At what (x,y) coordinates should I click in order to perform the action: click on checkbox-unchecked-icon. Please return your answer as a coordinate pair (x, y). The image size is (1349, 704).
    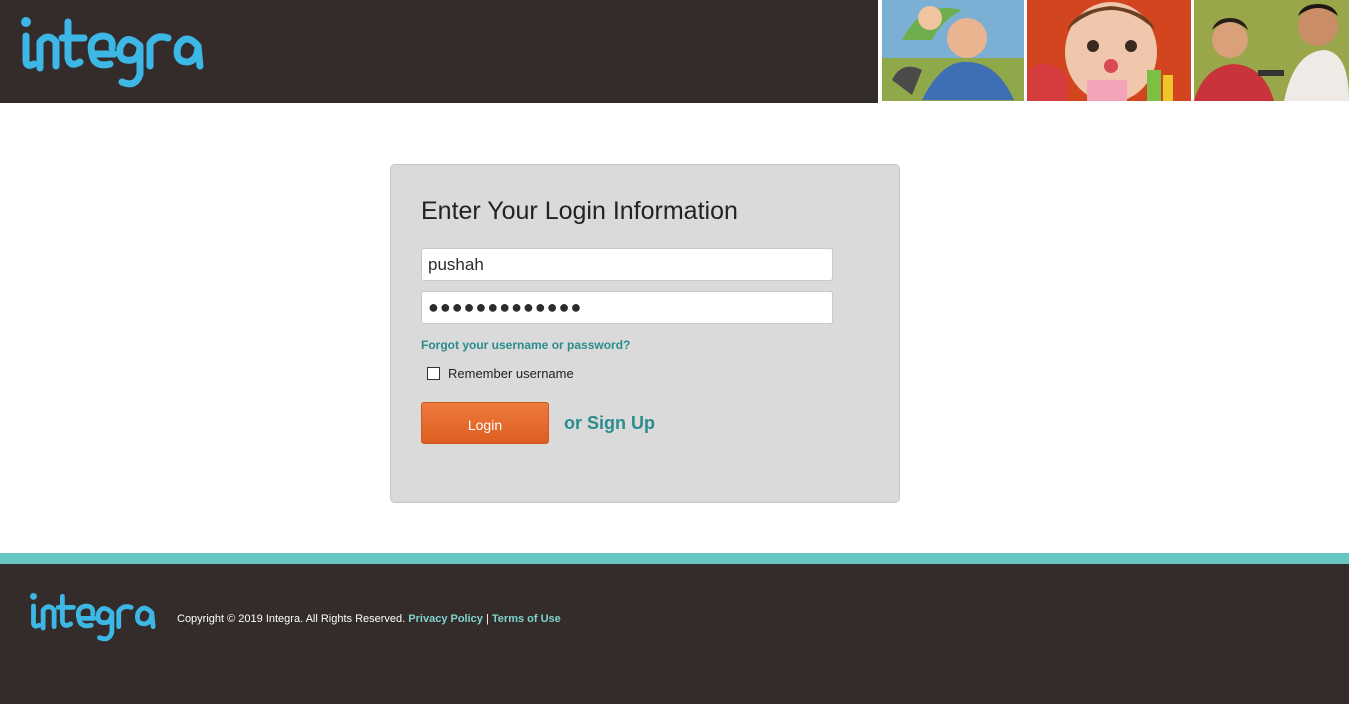
    Looking at the image, I should click on (433, 373).